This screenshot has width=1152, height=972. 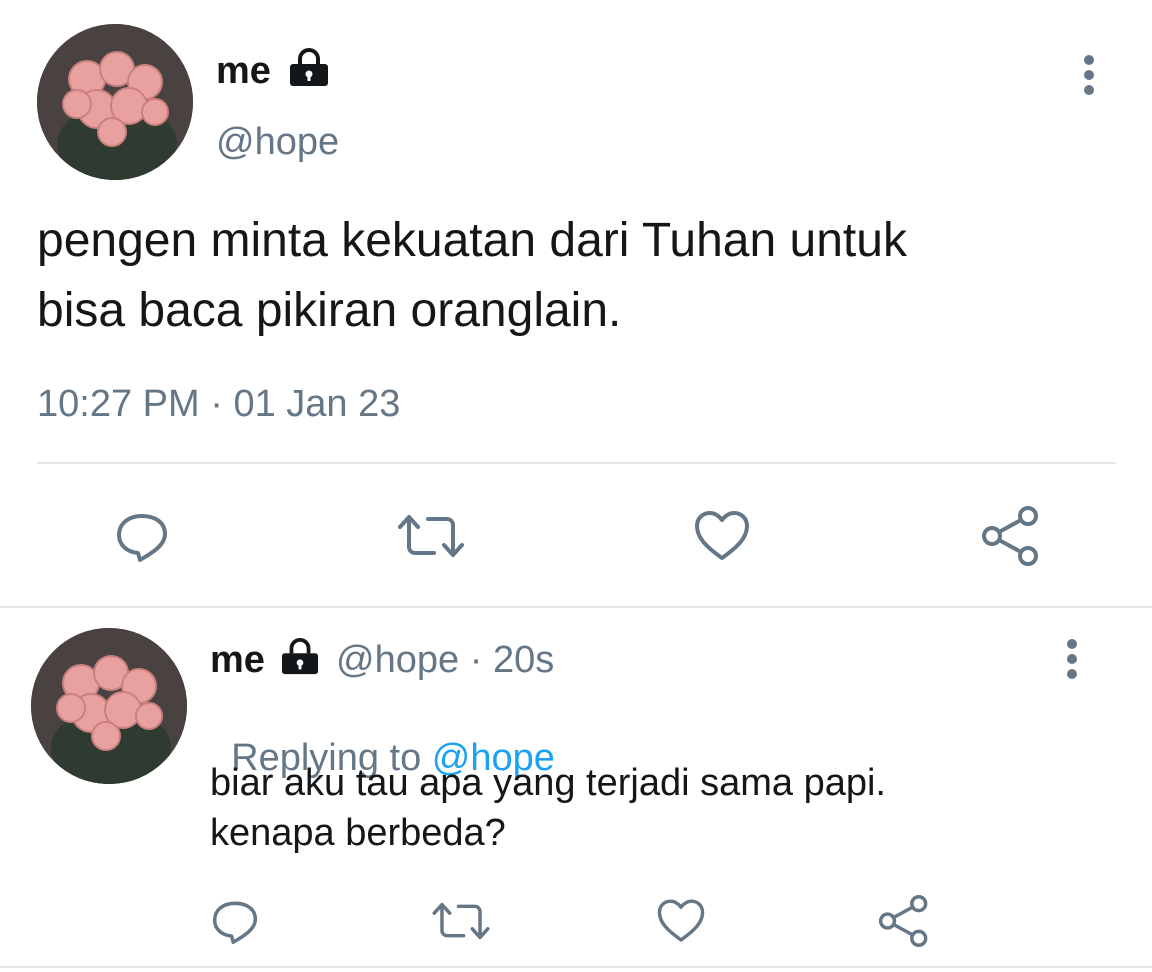 I want to click on reply-text-line: kenapa berbeda?, so click(x=358, y=833).